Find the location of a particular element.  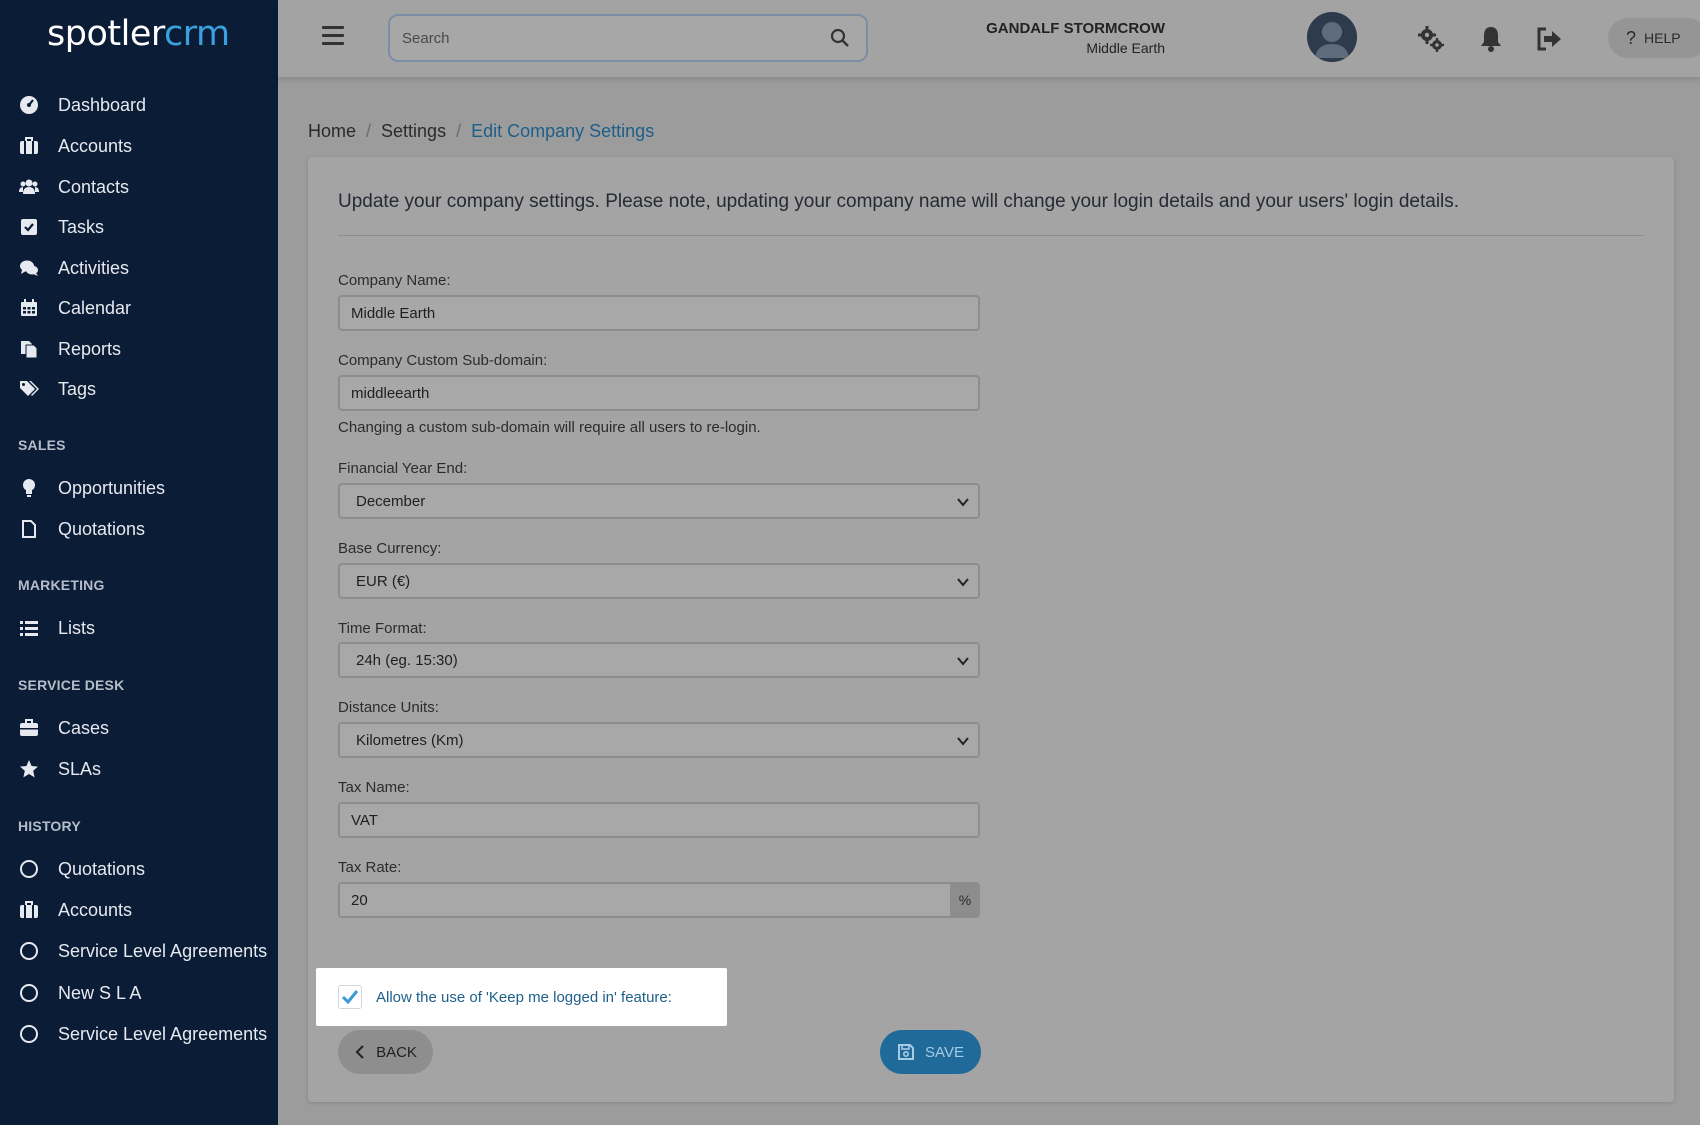

company-name-field-wrap is located at coordinates (659, 313).